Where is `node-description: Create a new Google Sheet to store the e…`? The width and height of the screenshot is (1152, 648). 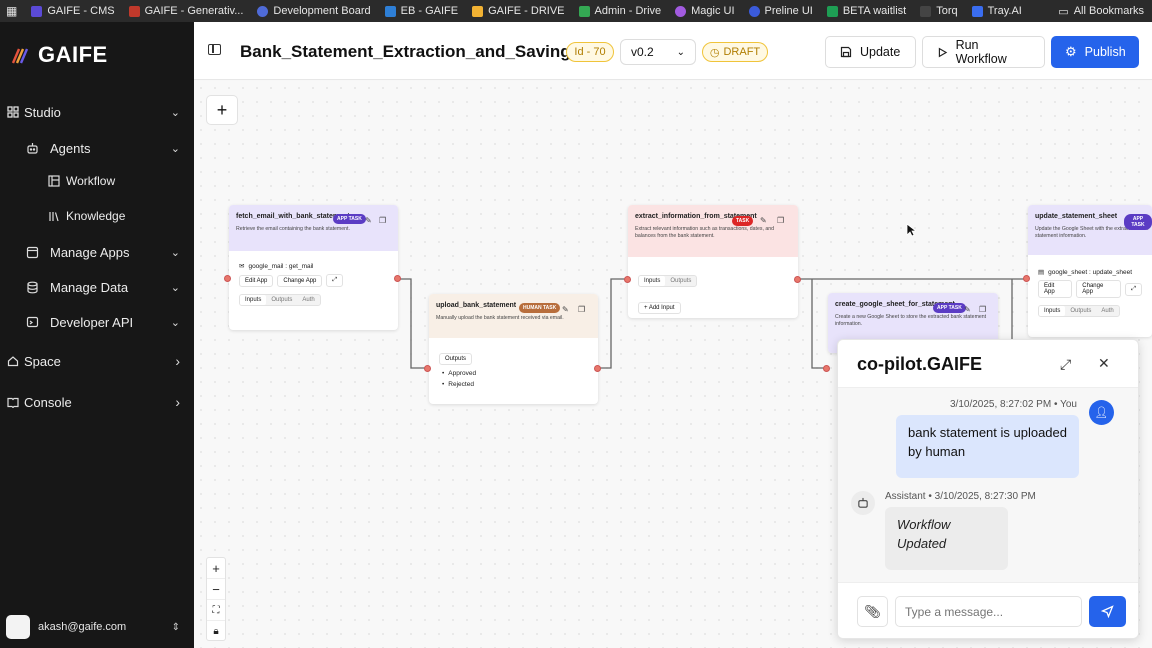 node-description: Create a new Google Sheet to store the e… is located at coordinates (911, 320).